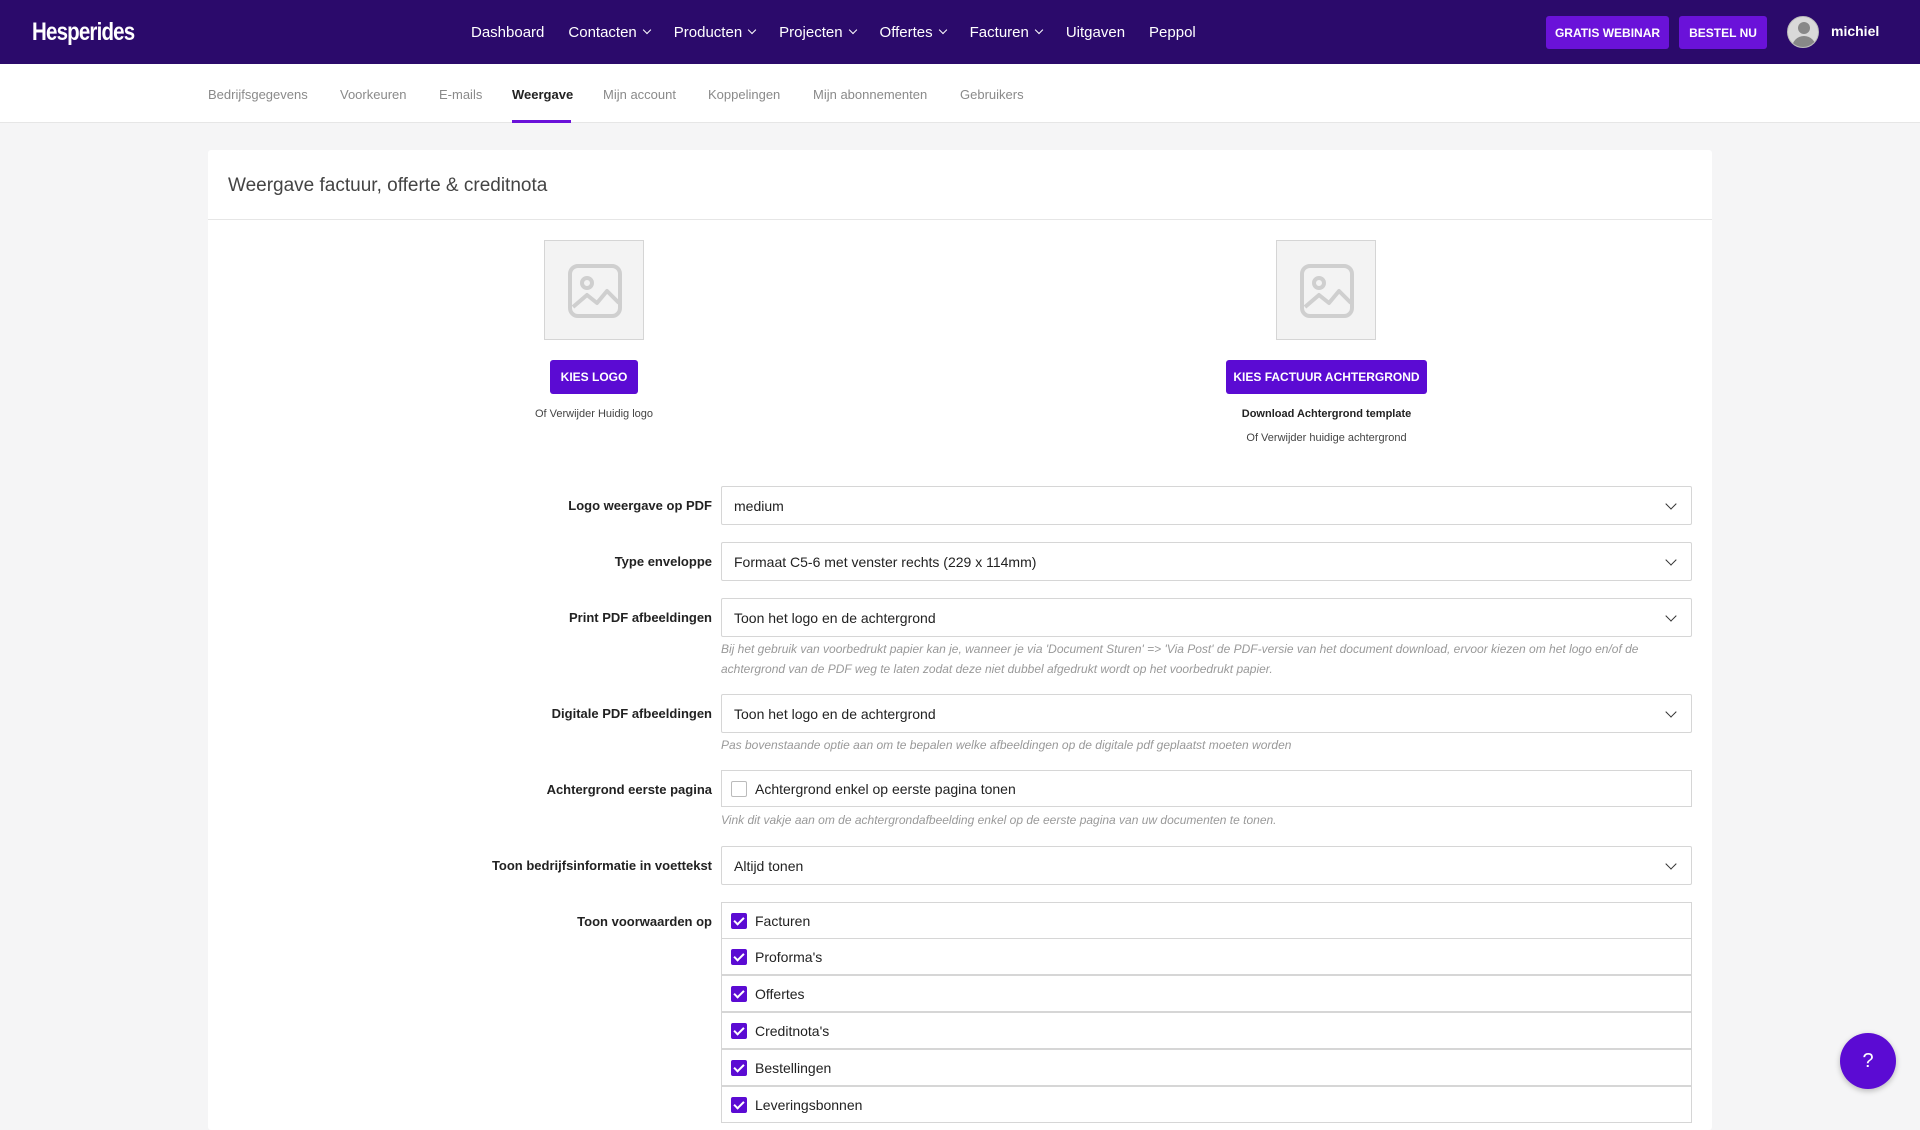 The height and width of the screenshot is (1130, 1920). Describe the element at coordinates (960, 185) in the screenshot. I see `card-header: Weergave factuur, offerte & creditnota` at that location.